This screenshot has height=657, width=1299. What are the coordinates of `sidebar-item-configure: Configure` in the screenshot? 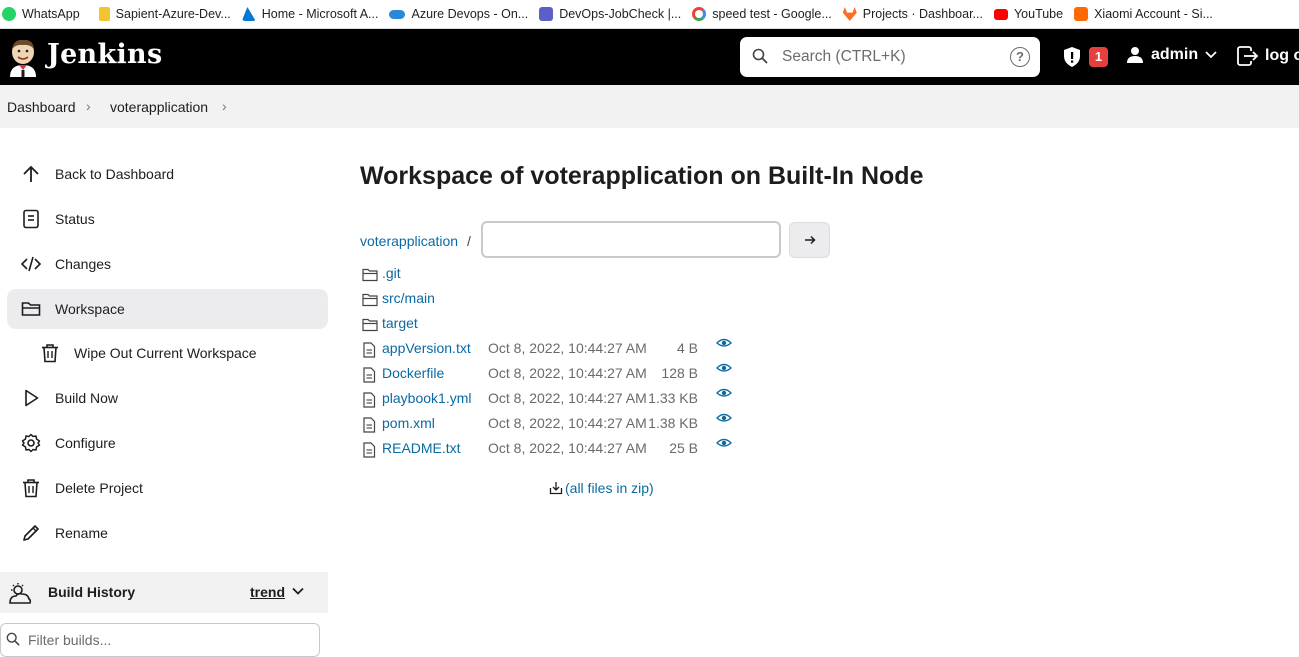 It's located at (167, 443).